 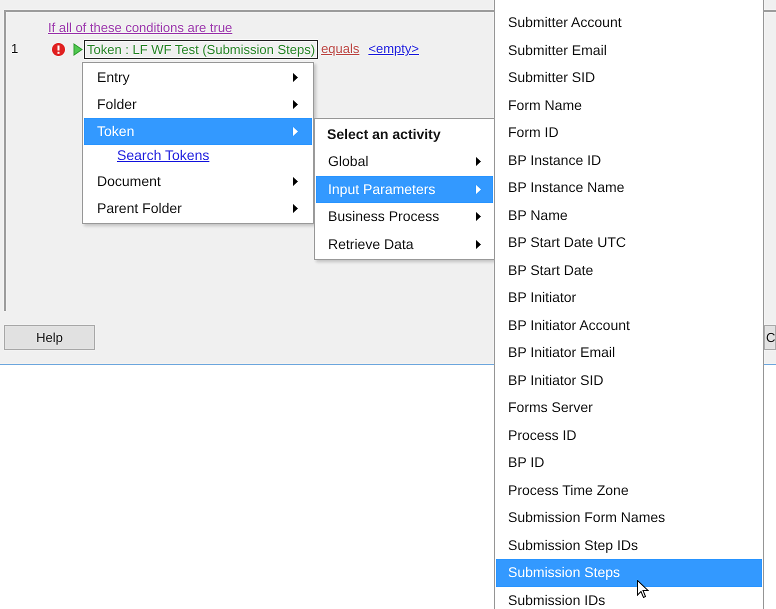 What do you see at coordinates (15, 49) in the screenshot?
I see `row-number: 1` at bounding box center [15, 49].